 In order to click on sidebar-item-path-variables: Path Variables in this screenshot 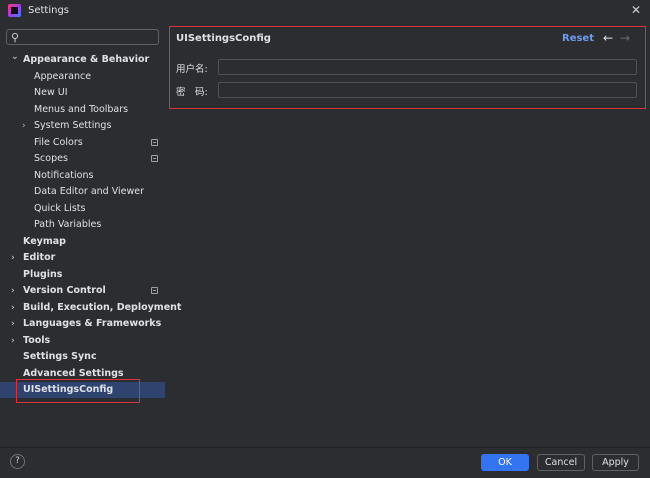, I will do `click(82, 225)`.